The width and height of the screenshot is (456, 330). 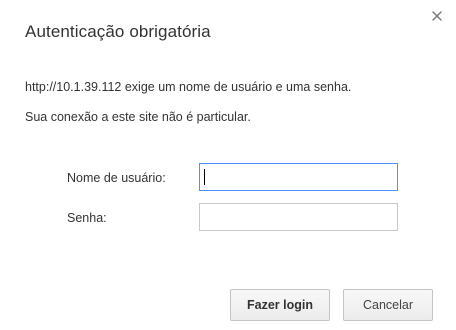 What do you see at coordinates (437, 16) in the screenshot?
I see `close-icon` at bounding box center [437, 16].